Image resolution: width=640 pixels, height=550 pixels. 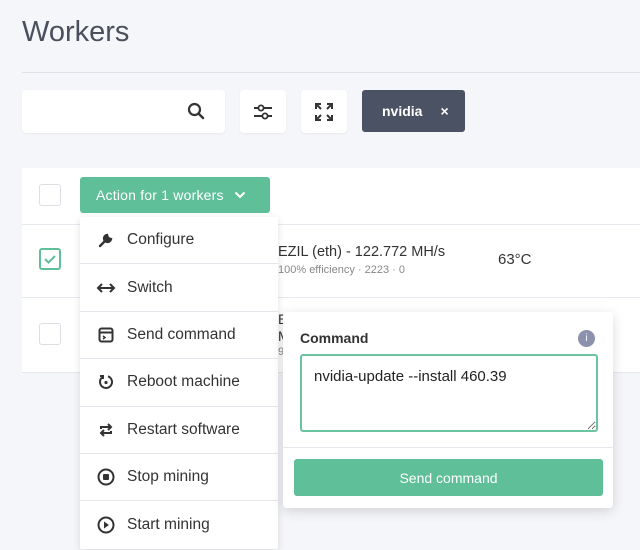 I want to click on terminal-icon, so click(x=106, y=335).